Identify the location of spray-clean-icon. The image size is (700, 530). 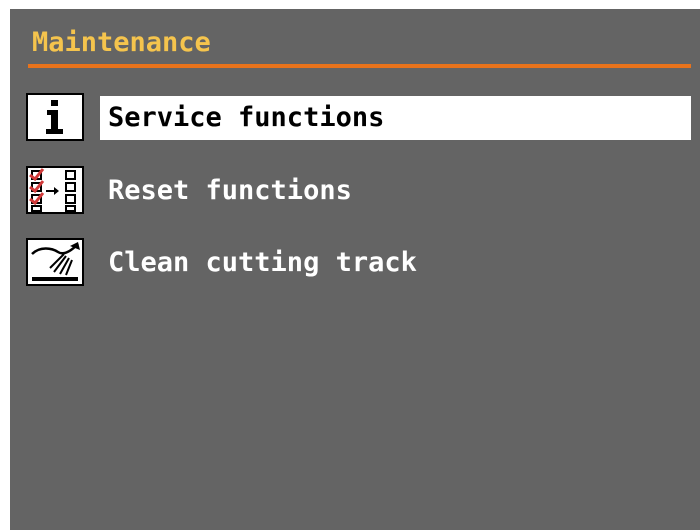
(55, 262).